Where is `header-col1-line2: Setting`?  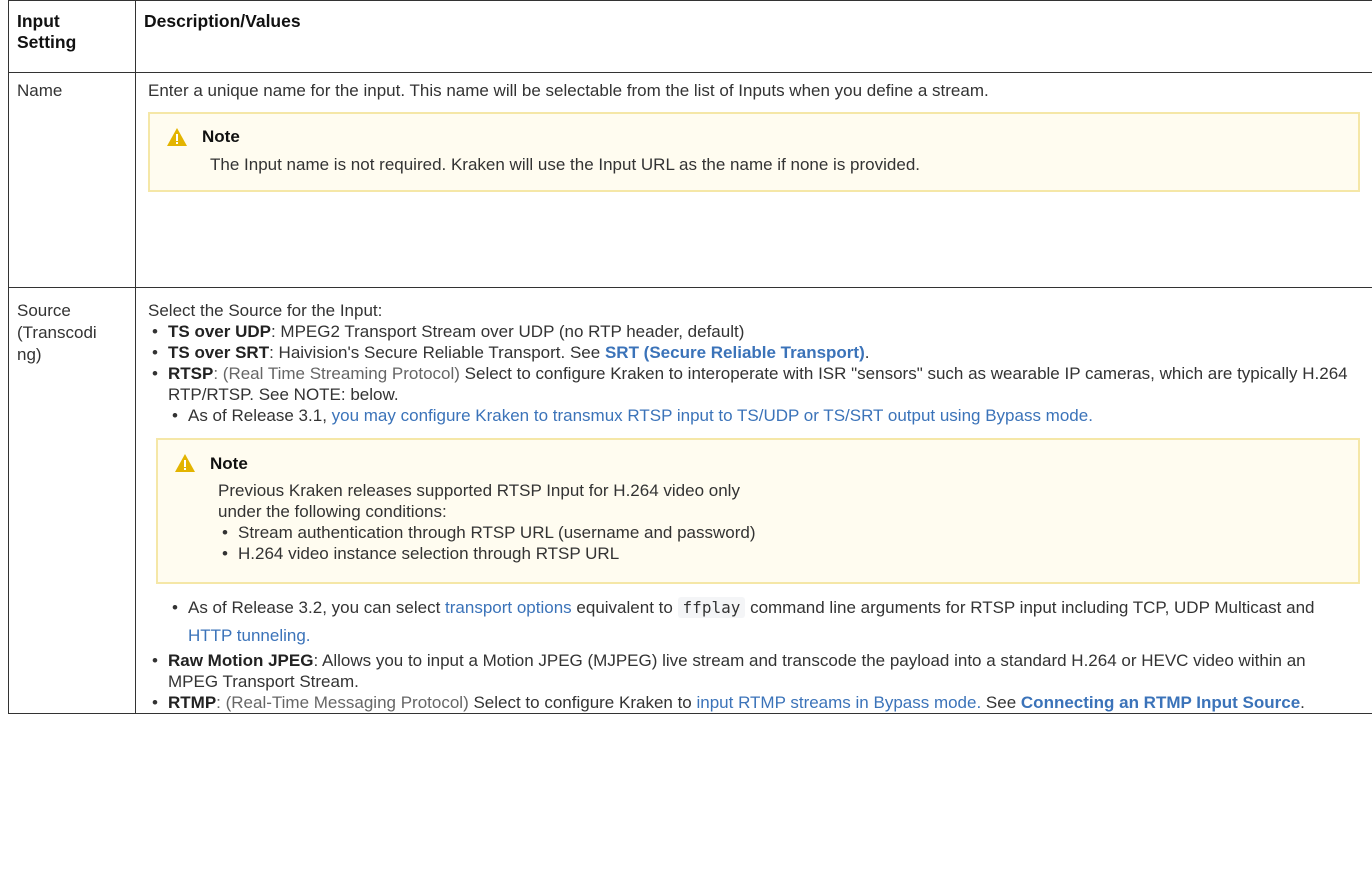 header-col1-line2: Setting is located at coordinates (47, 42).